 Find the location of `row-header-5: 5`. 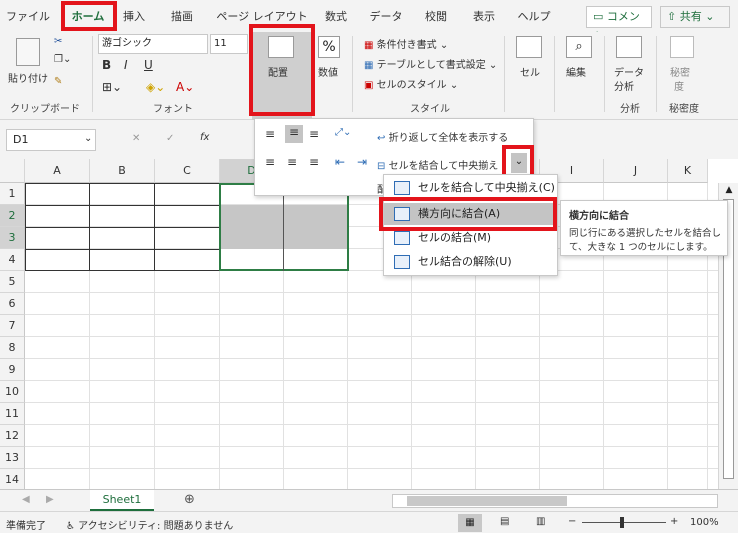

row-header-5: 5 is located at coordinates (12, 282).